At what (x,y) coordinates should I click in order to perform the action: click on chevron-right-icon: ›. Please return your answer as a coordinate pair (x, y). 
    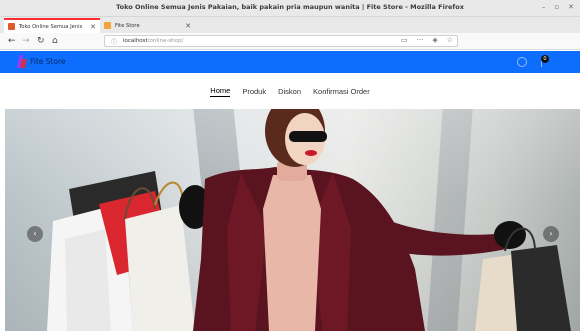
    Looking at the image, I should click on (551, 233).